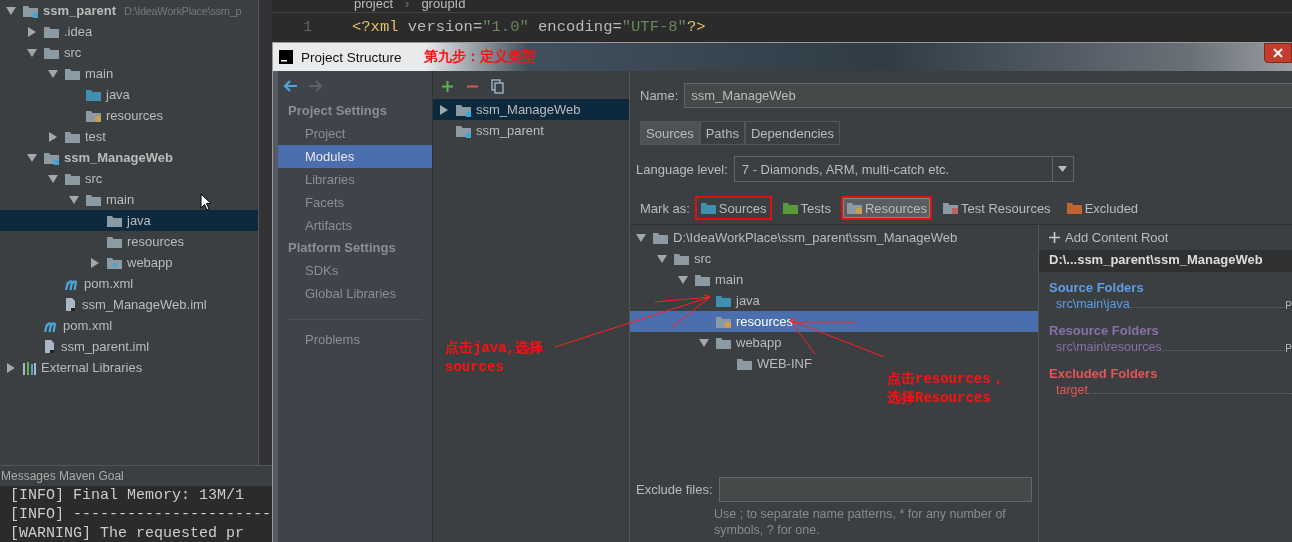 The height and width of the screenshot is (542, 1292). I want to click on tree-row: test, so click(129, 136).